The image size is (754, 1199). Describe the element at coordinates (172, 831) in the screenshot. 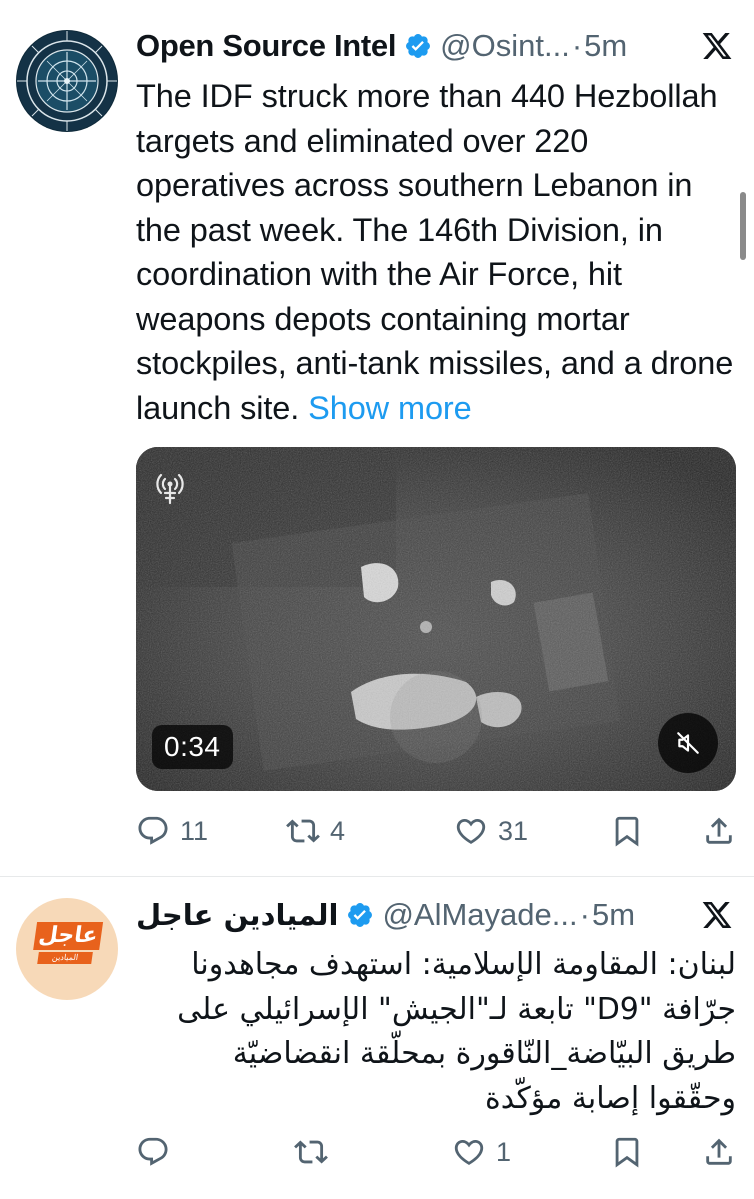

I see `reply-button: 11` at that location.